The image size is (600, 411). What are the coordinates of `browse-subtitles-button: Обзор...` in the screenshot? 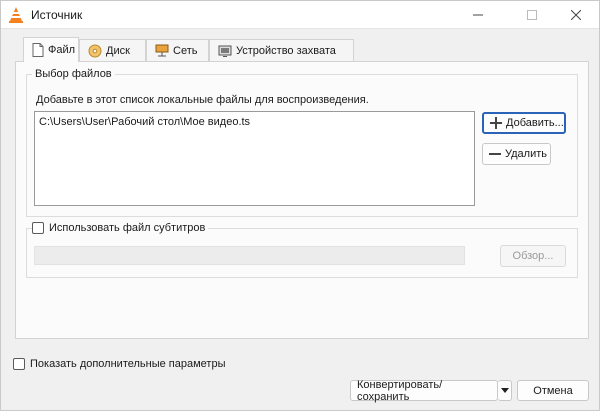 It's located at (533, 256).